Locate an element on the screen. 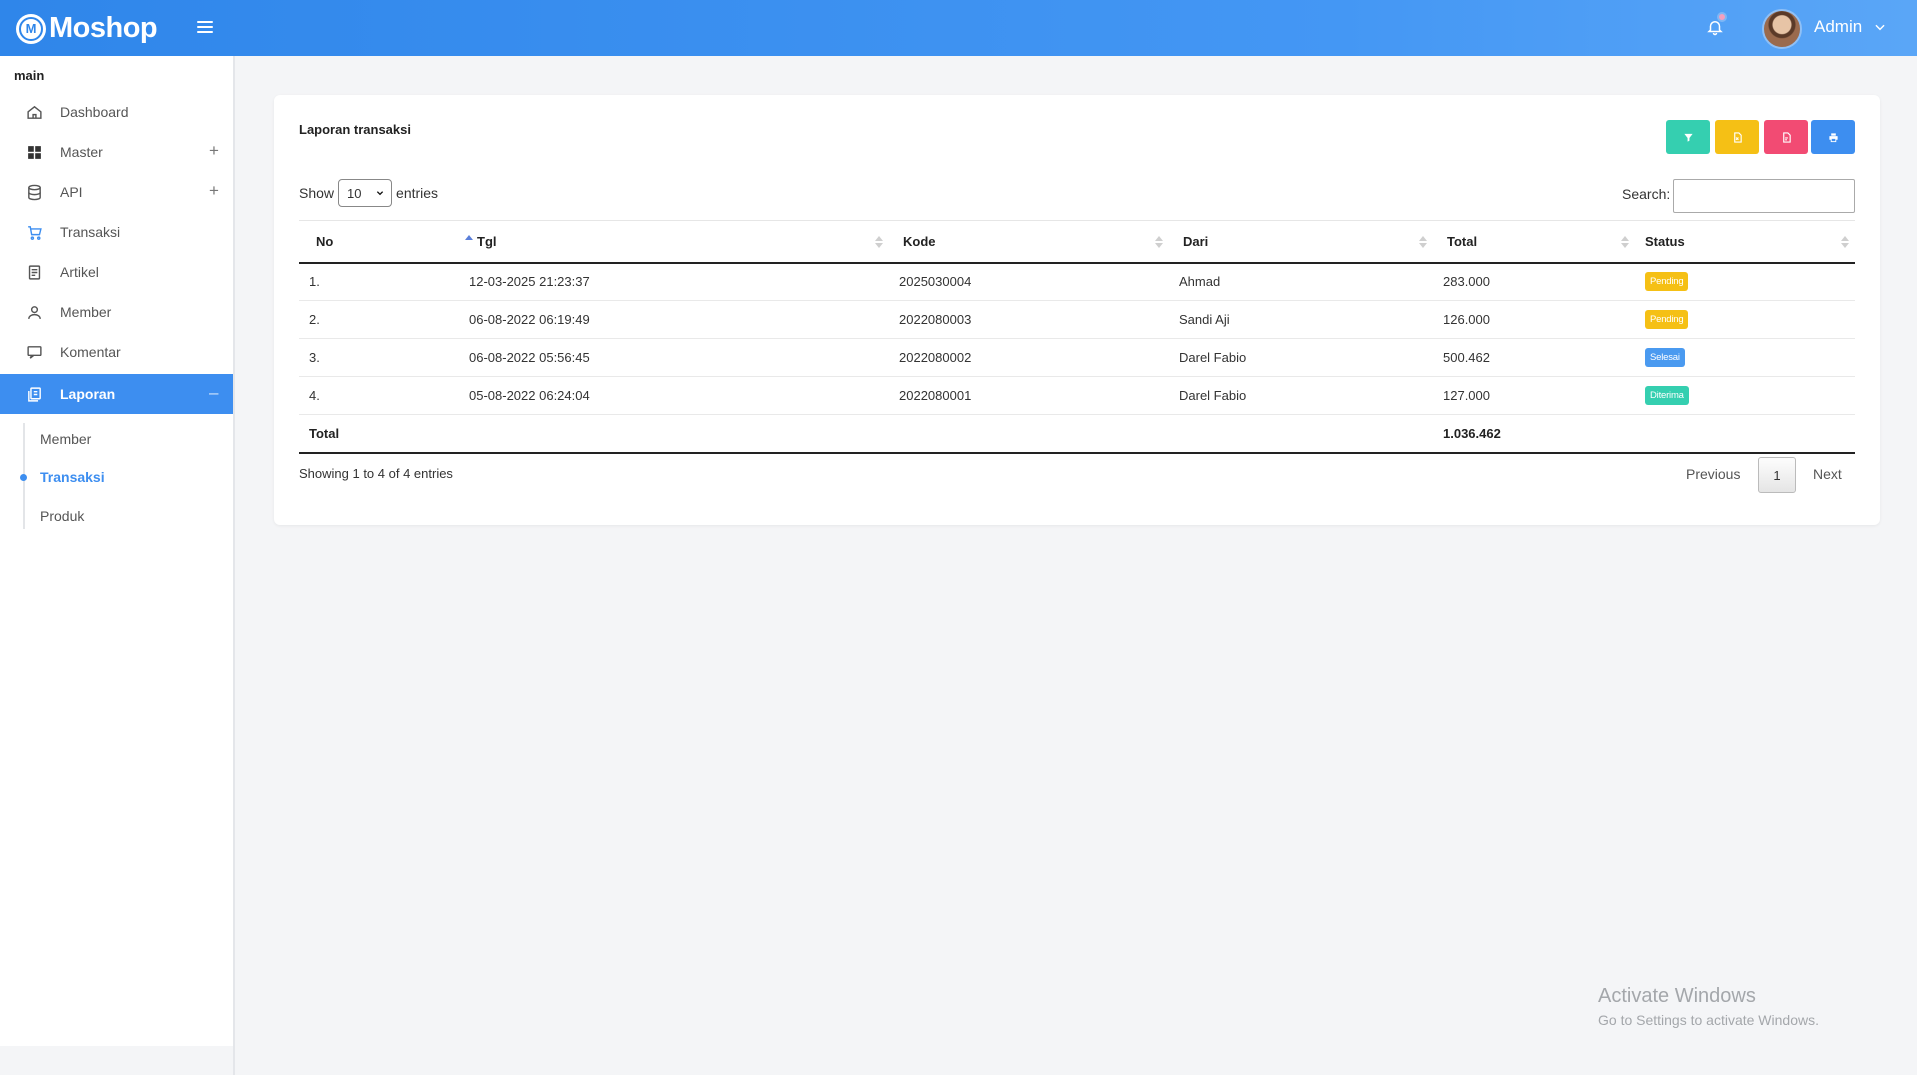 Image resolution: width=1917 pixels, height=1075 pixels. pagination-next: Next is located at coordinates (1827, 474).